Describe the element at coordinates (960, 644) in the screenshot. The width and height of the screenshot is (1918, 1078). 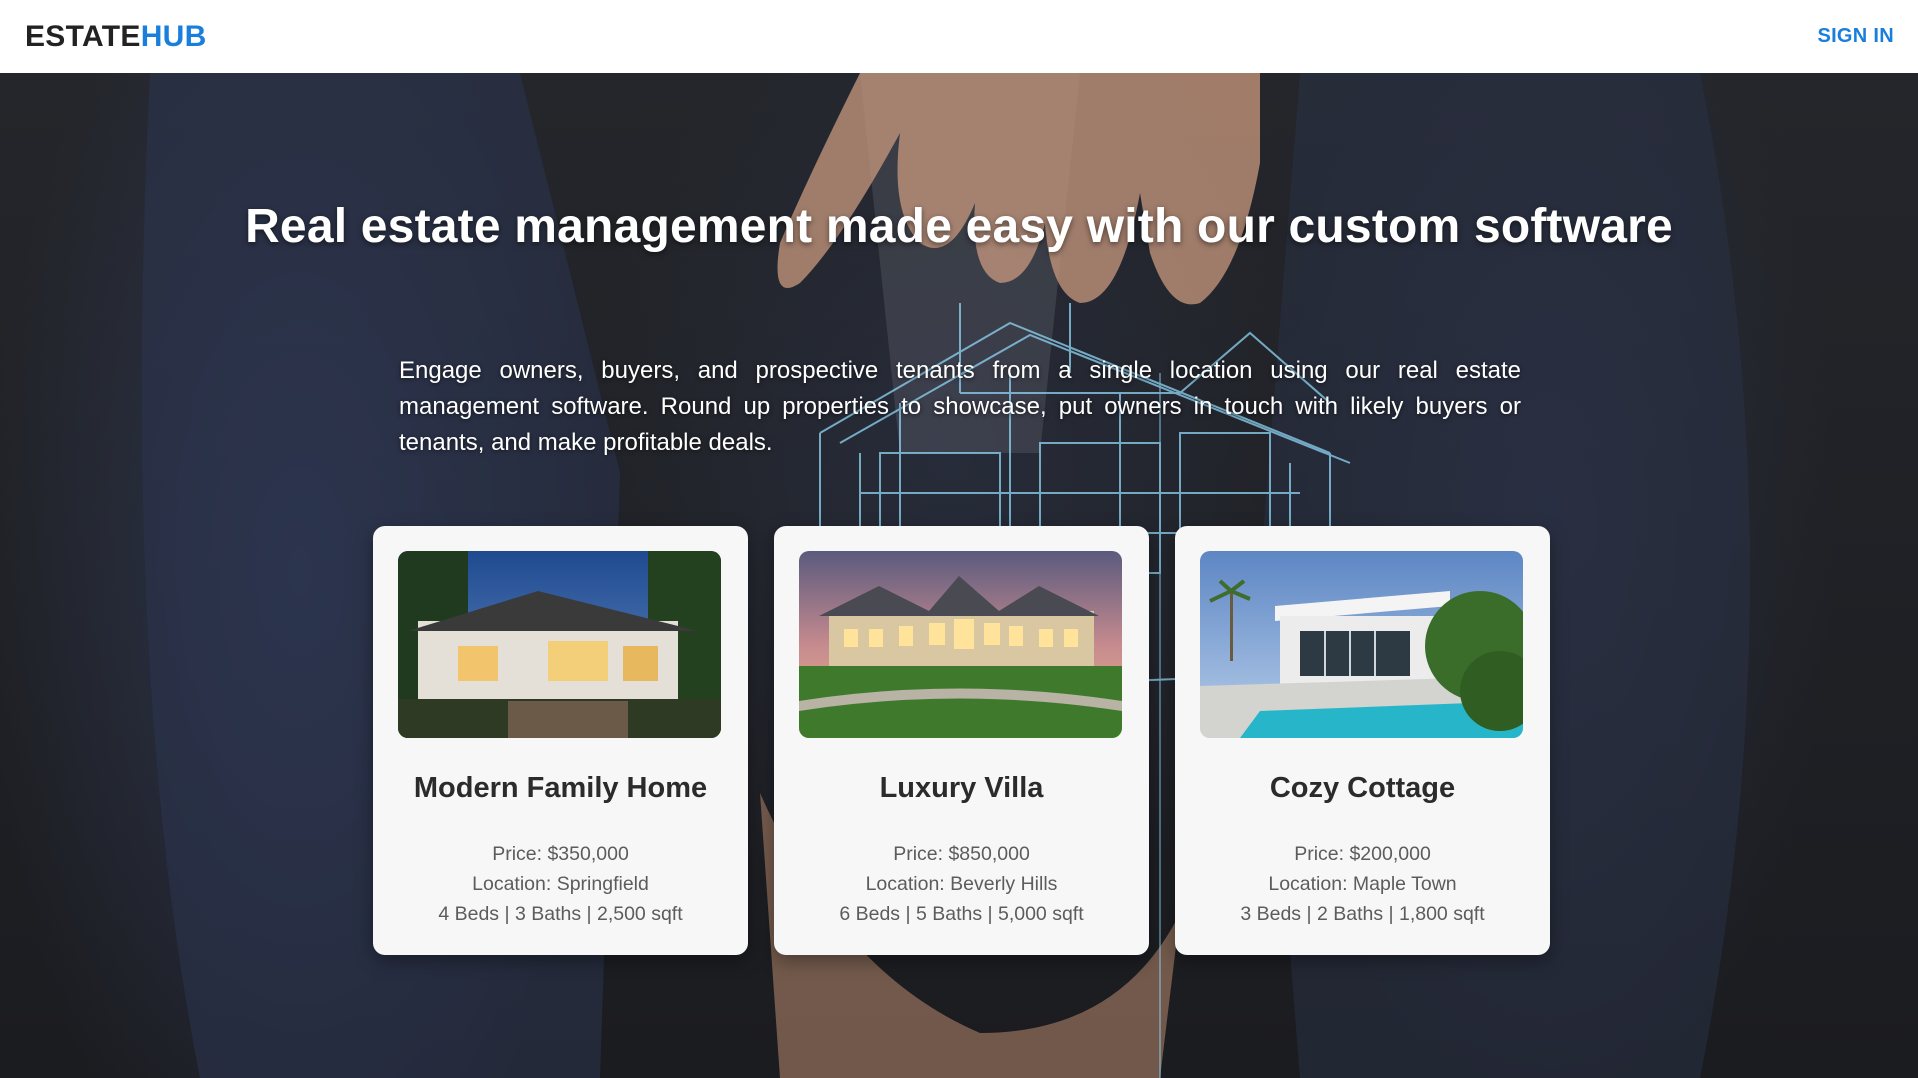
I see `luxury-villa-photo` at that location.